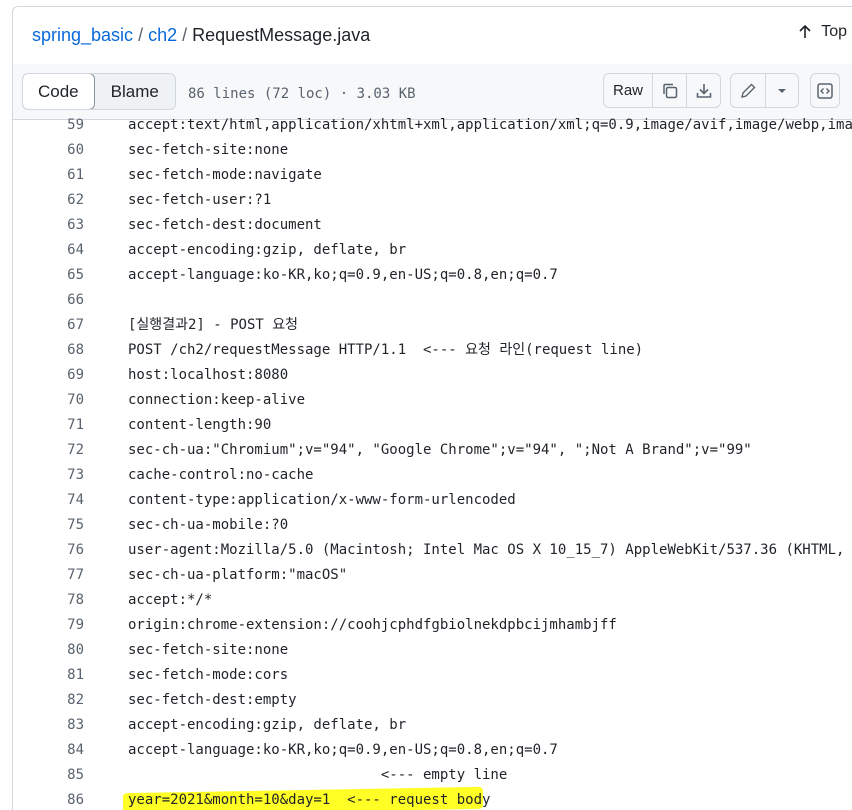 This screenshot has height=810, width=852. Describe the element at coordinates (432, 725) in the screenshot. I see `code-line: 83 accept-encoding:gzip, deflate, br` at that location.